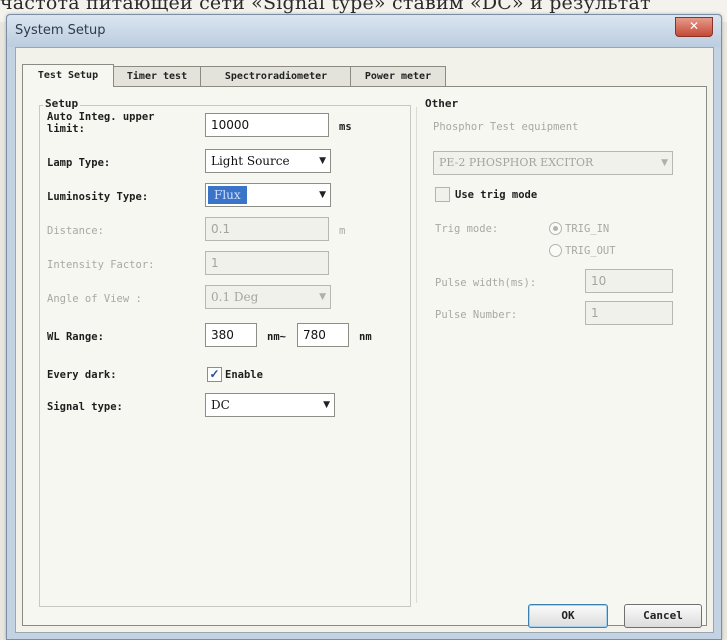  I want to click on wl-range-label: WL Range:, so click(75, 337).